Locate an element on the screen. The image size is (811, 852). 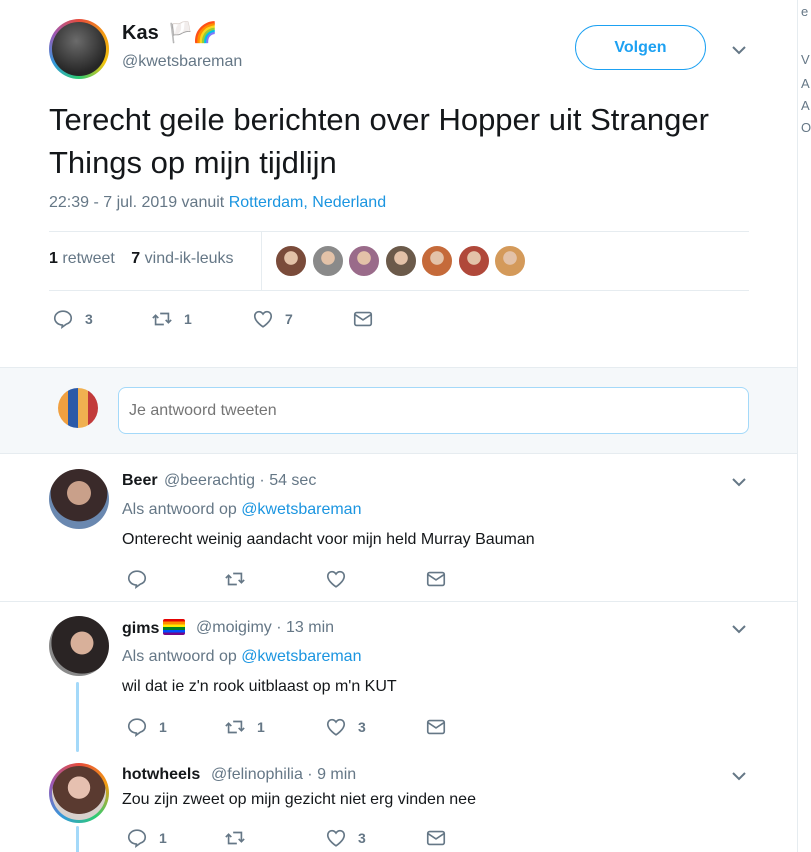
background-text: V is located at coordinates (805, 59).